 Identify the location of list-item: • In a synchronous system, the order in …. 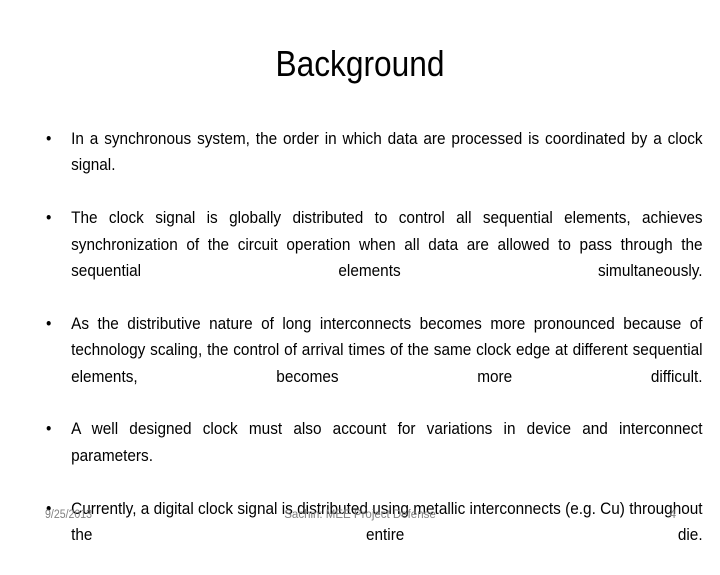
(374, 165).